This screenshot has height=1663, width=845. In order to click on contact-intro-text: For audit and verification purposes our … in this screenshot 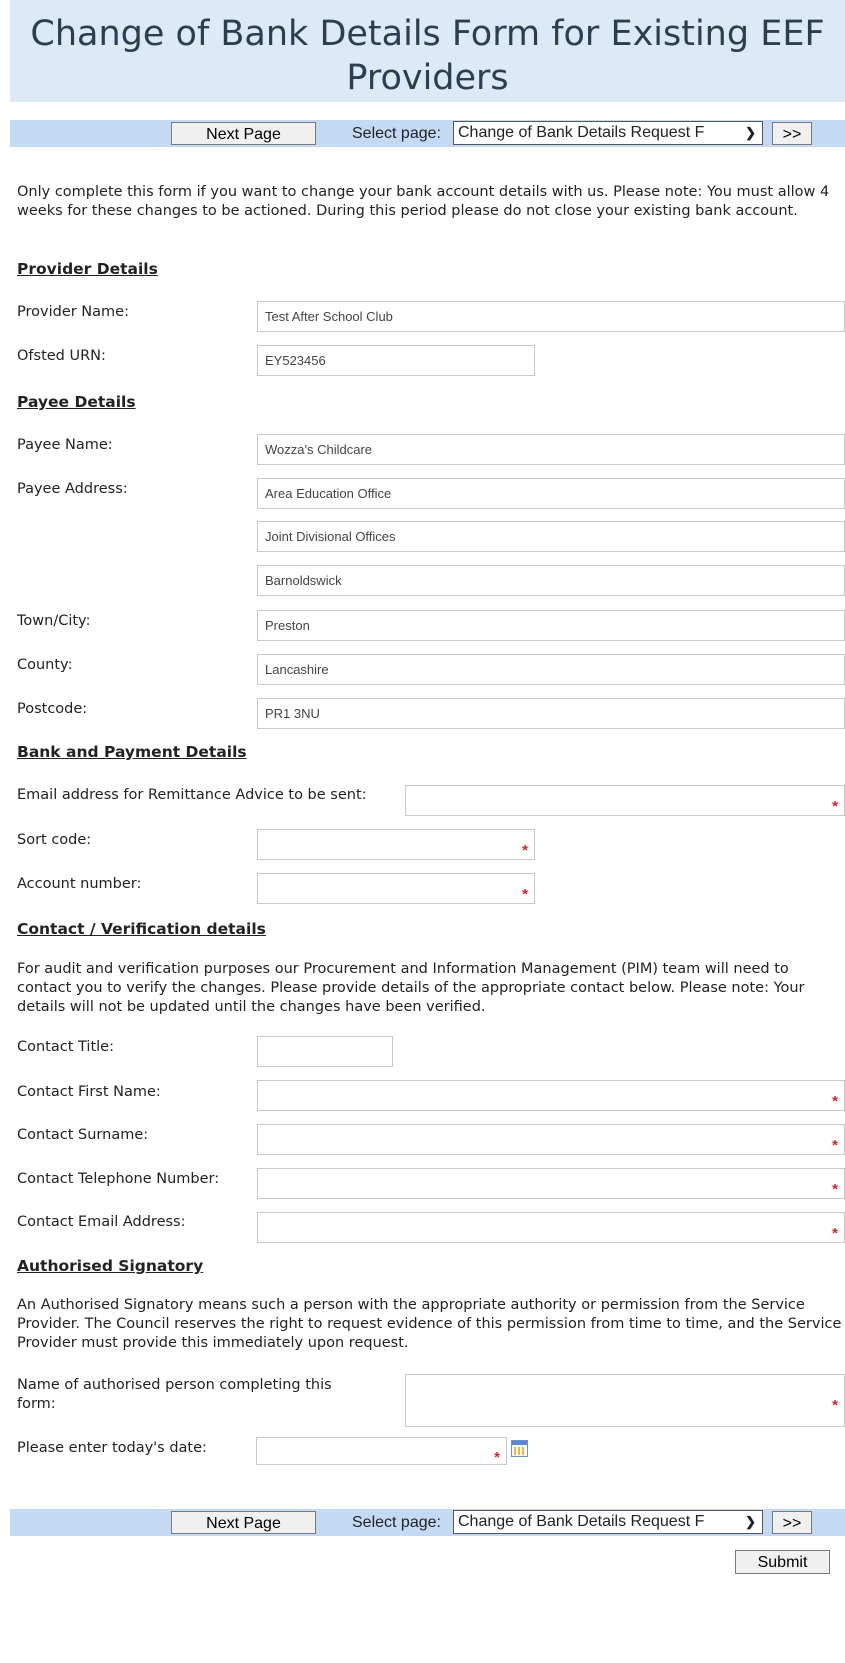, I will do `click(411, 988)`.